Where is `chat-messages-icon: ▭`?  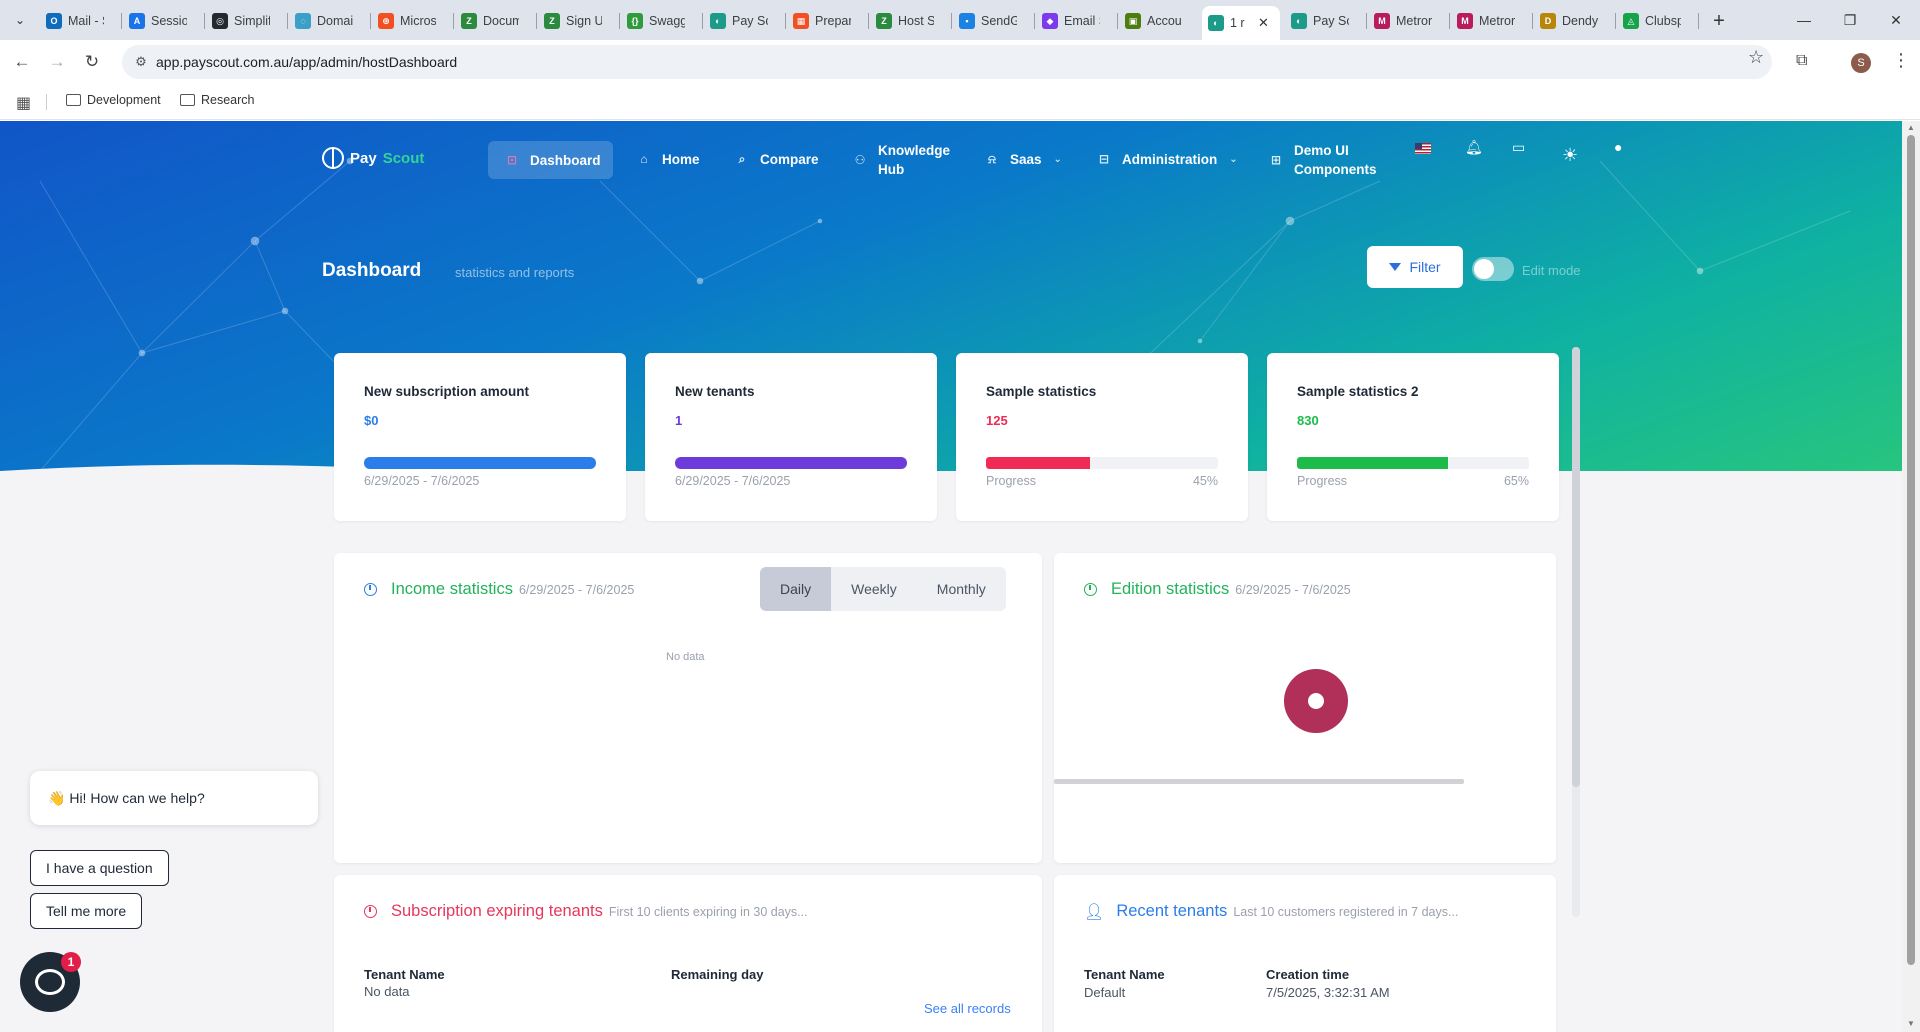 chat-messages-icon: ▭ is located at coordinates (1518, 147).